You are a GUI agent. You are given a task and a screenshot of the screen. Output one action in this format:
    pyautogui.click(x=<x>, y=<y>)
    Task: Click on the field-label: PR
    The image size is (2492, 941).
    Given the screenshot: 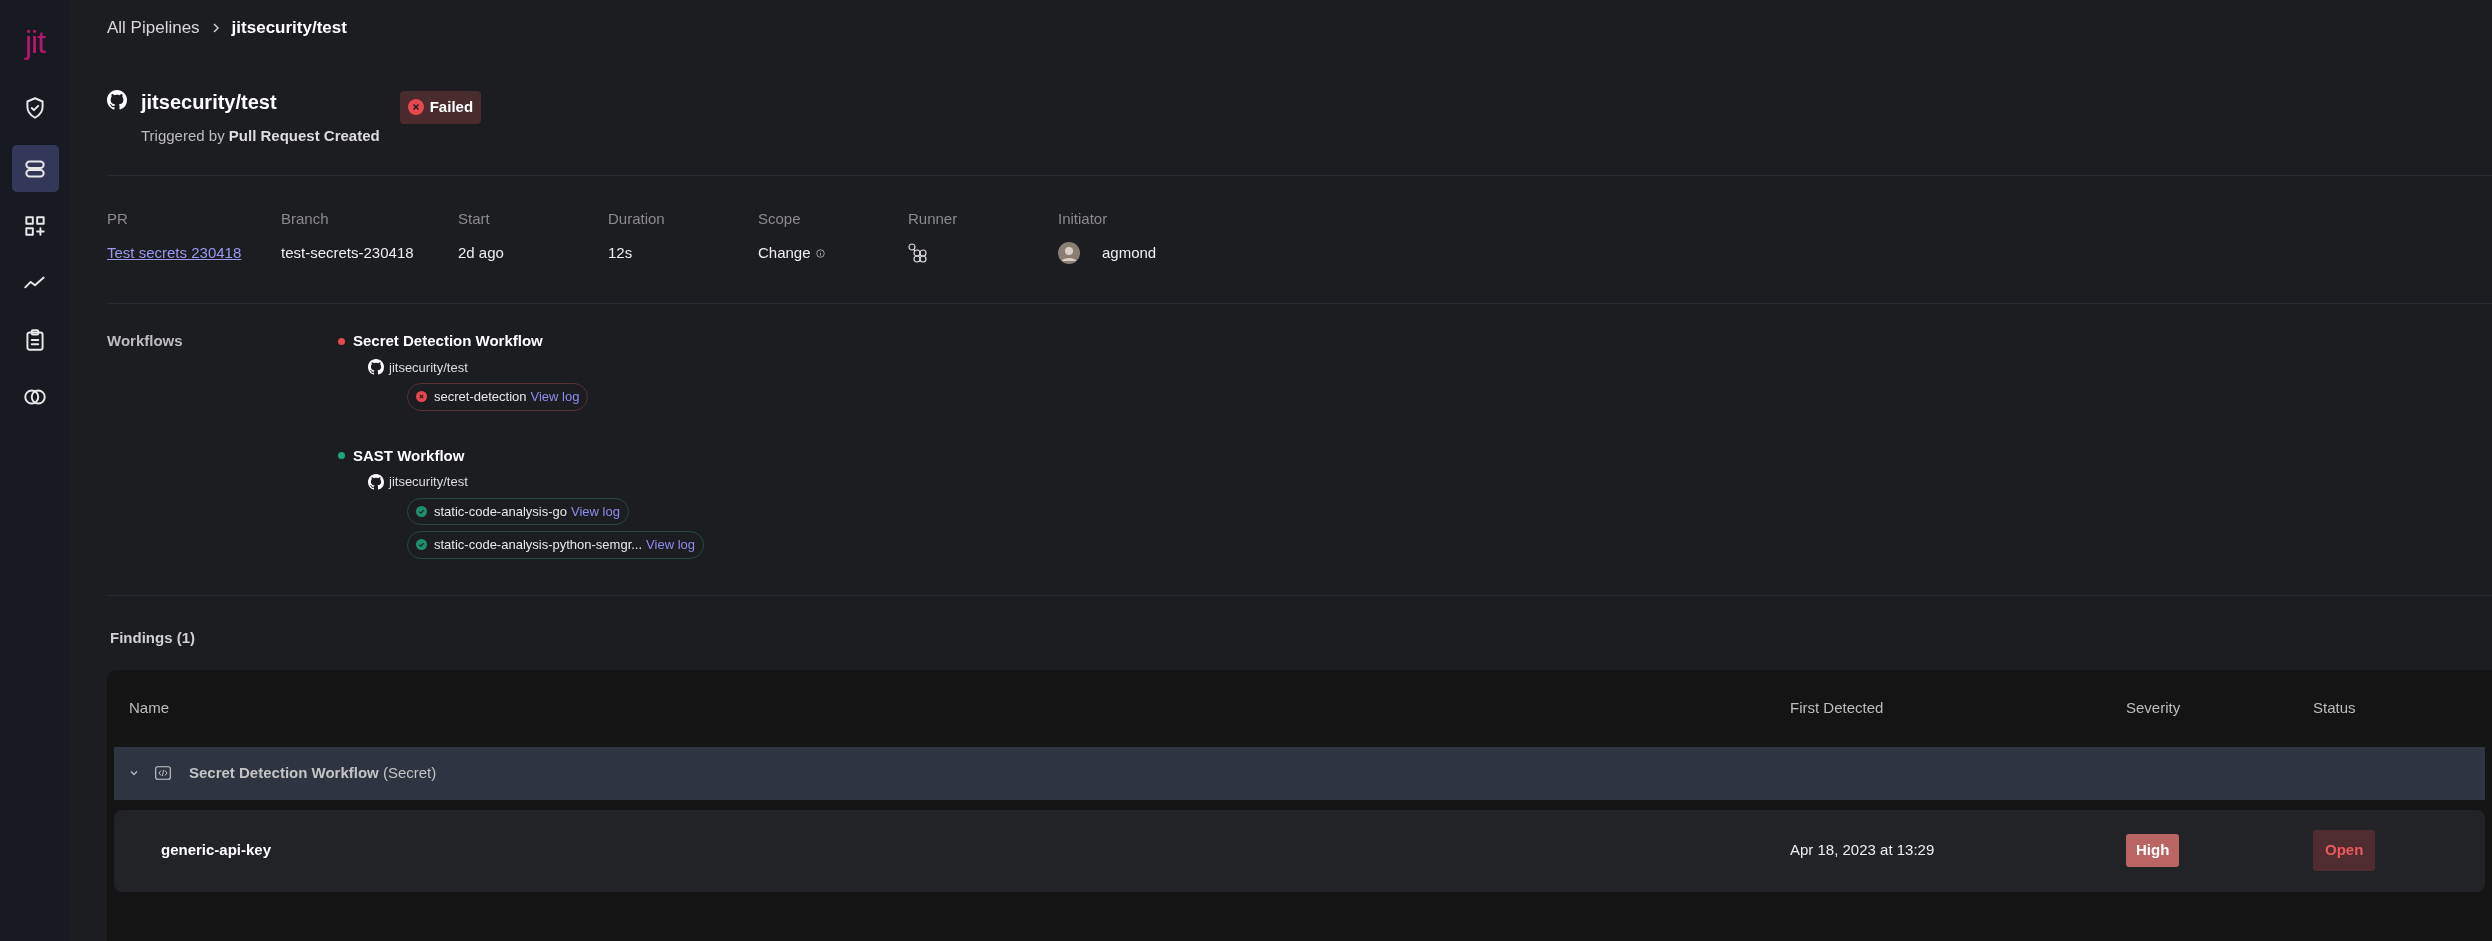 What is the action you would take?
    pyautogui.click(x=118, y=218)
    